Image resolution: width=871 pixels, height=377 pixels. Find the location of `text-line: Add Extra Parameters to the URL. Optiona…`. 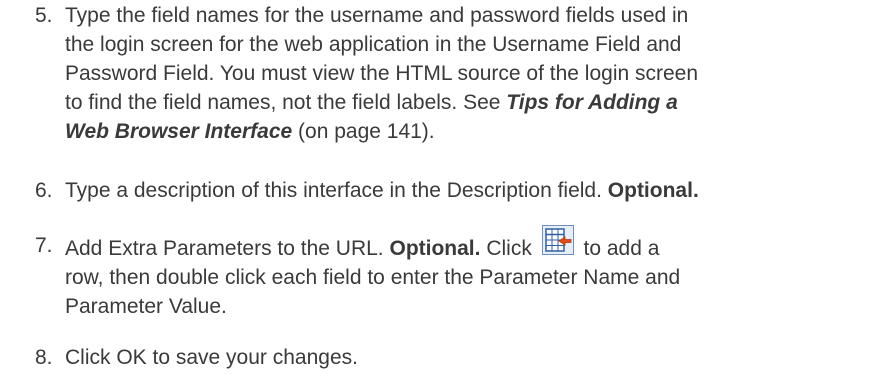

text-line: Add Extra Parameters to the URL. Optiona… is located at coordinates (468, 244).